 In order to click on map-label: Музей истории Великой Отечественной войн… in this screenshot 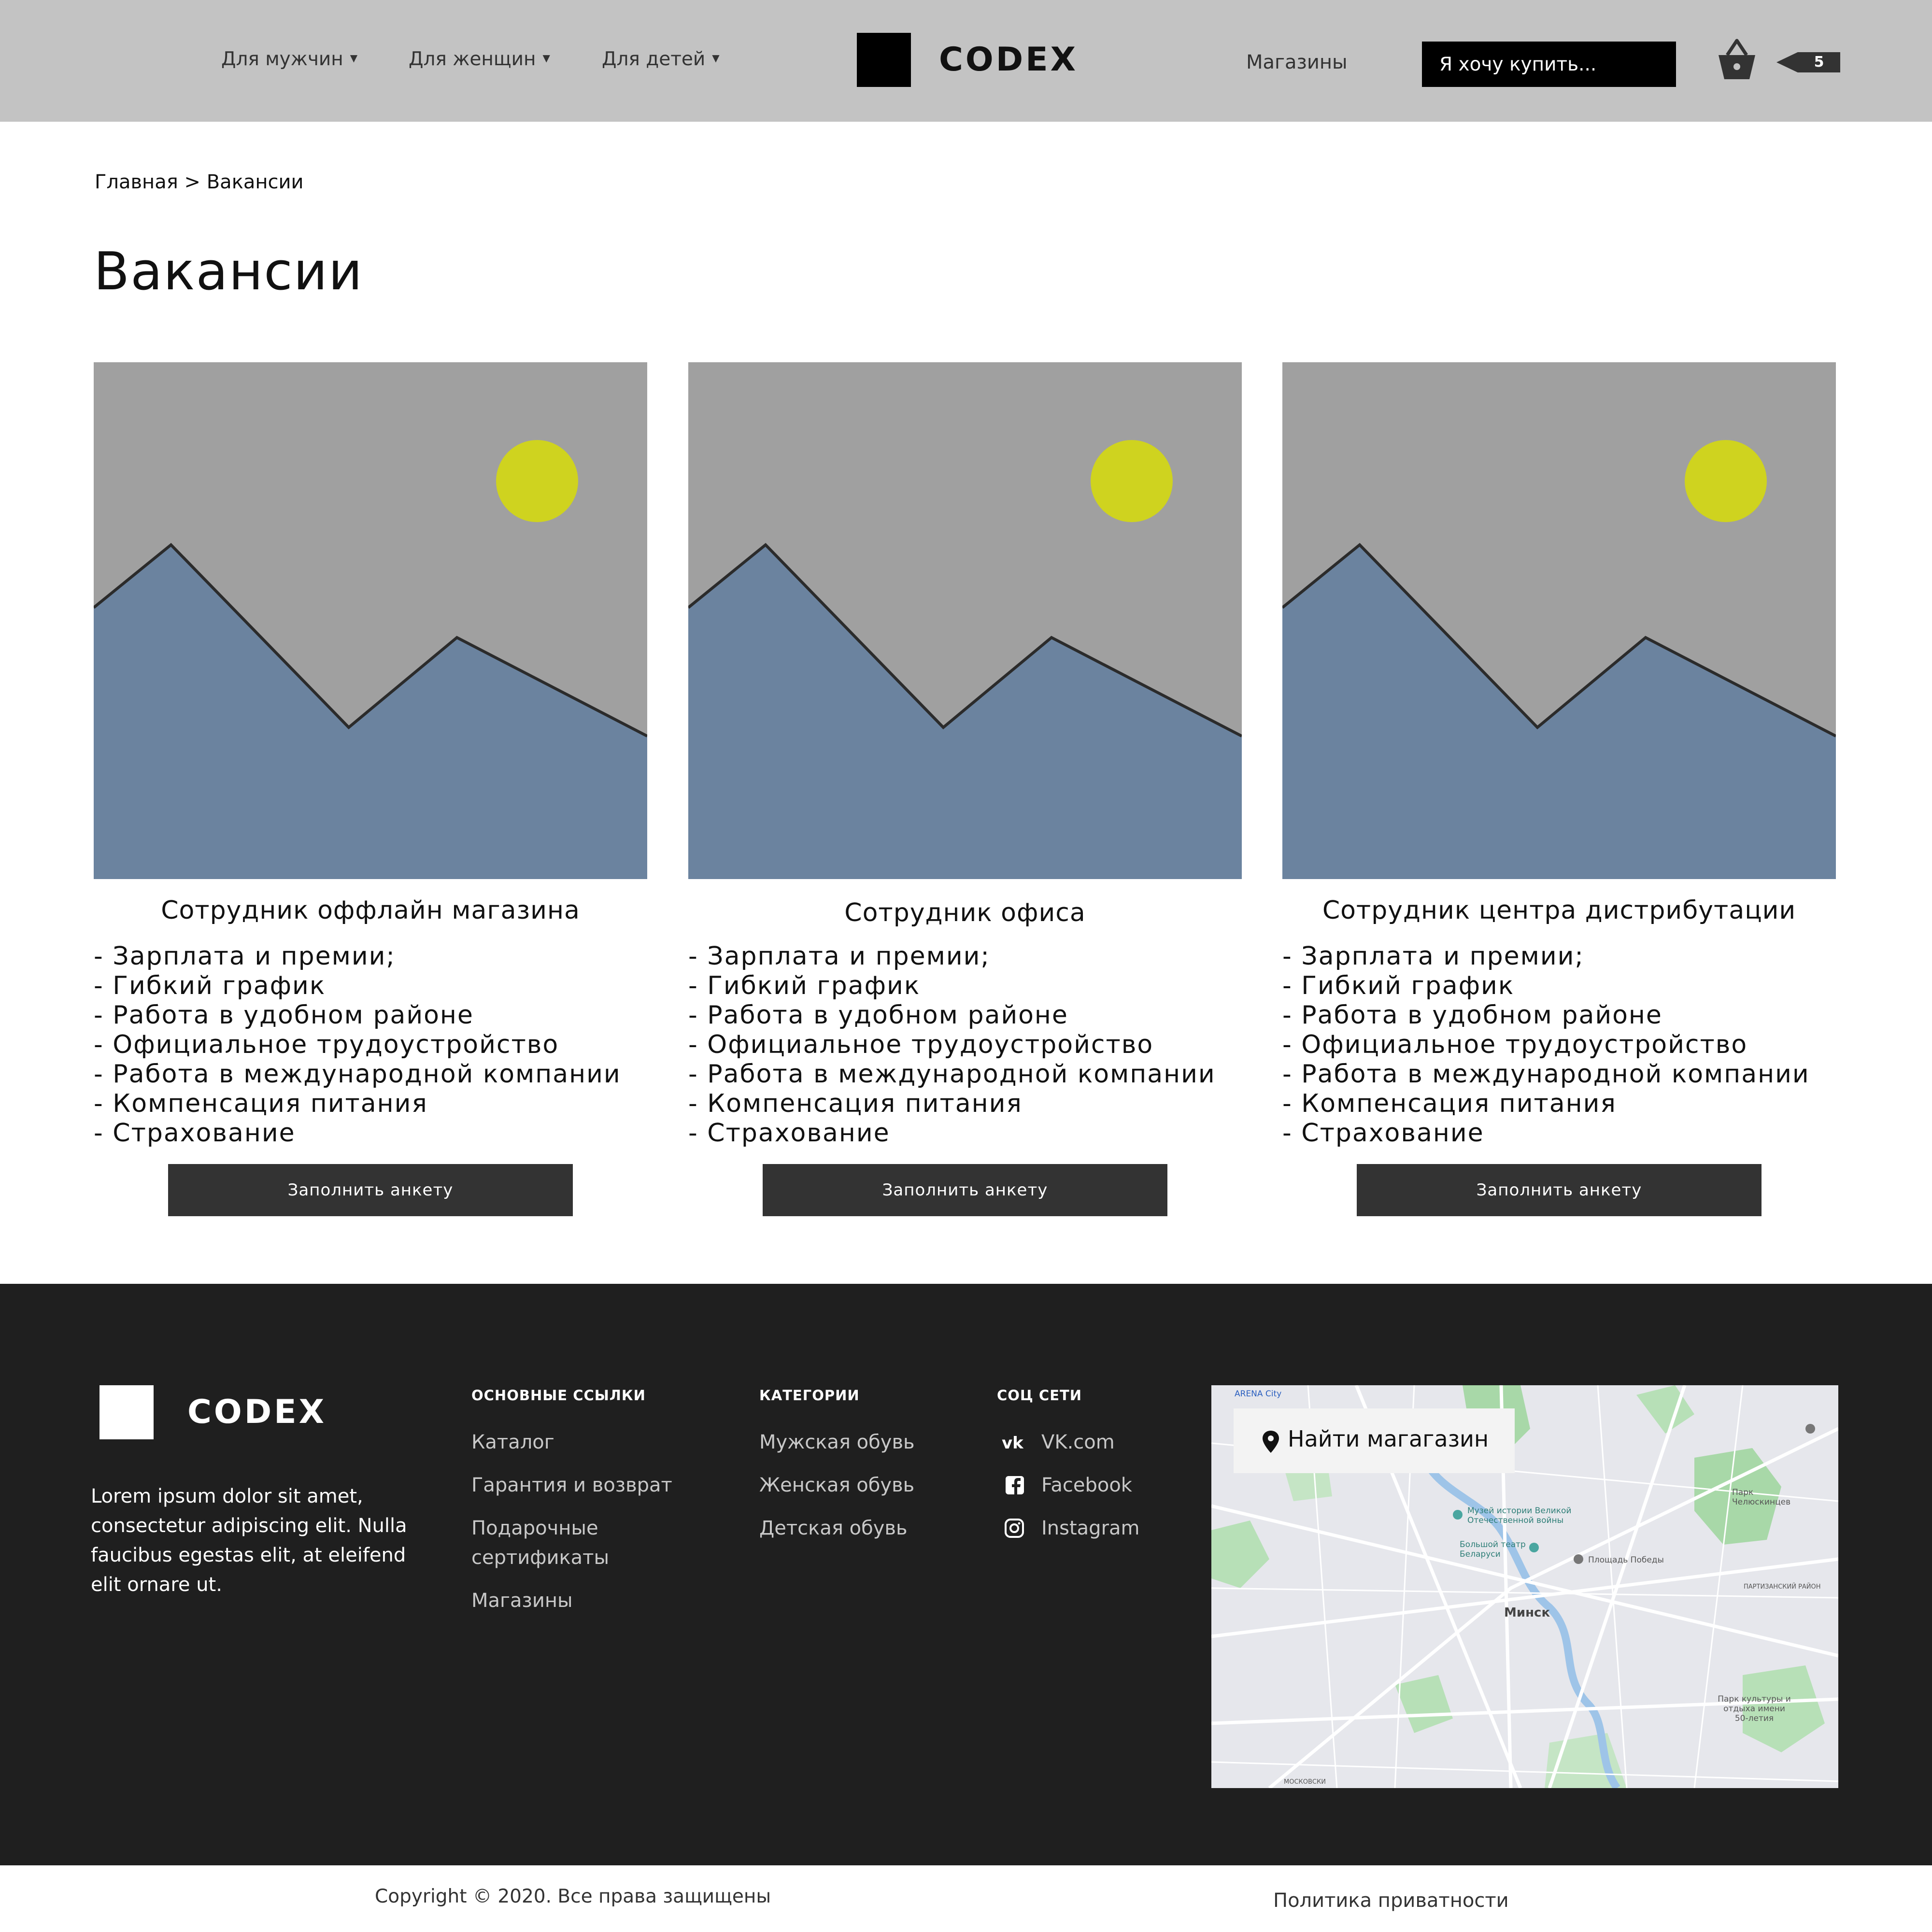, I will do `click(1519, 1515)`.